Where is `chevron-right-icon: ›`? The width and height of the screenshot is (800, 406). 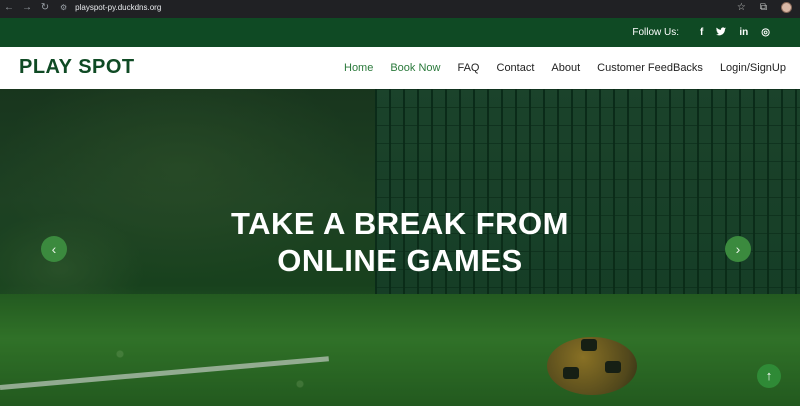
chevron-right-icon: › is located at coordinates (738, 249).